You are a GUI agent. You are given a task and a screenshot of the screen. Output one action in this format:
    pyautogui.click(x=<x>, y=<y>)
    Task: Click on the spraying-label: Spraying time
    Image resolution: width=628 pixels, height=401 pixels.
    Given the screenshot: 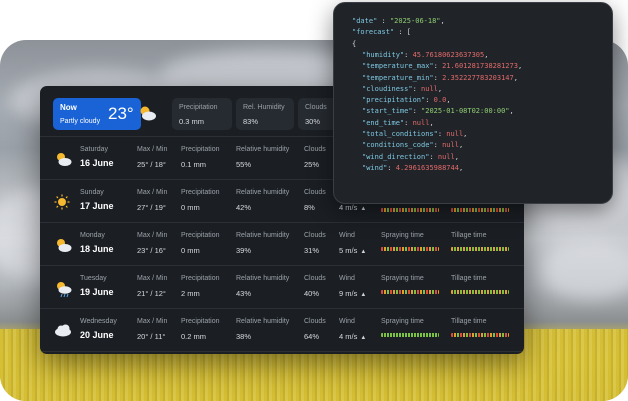 What is the action you would take?
    pyautogui.click(x=402, y=235)
    